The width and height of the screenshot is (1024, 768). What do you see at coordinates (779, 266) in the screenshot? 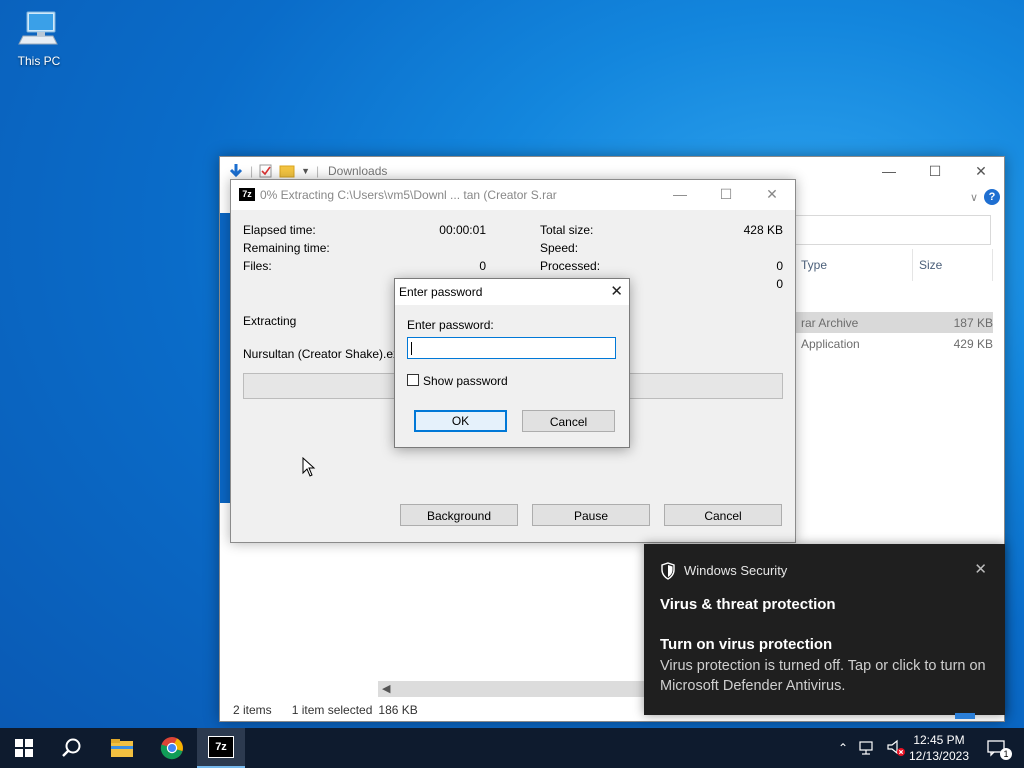
I see `processed-value: 0` at bounding box center [779, 266].